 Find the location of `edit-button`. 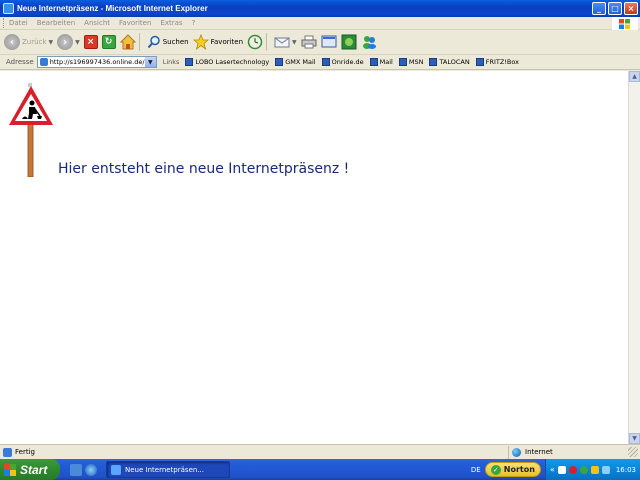

edit-button is located at coordinates (329, 42).